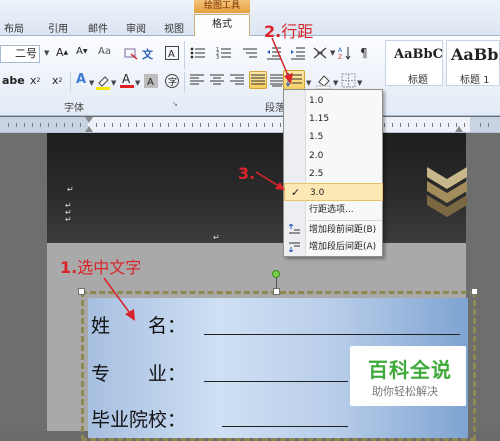 This screenshot has width=500, height=441. I want to click on space-after-icon, so click(294, 247).